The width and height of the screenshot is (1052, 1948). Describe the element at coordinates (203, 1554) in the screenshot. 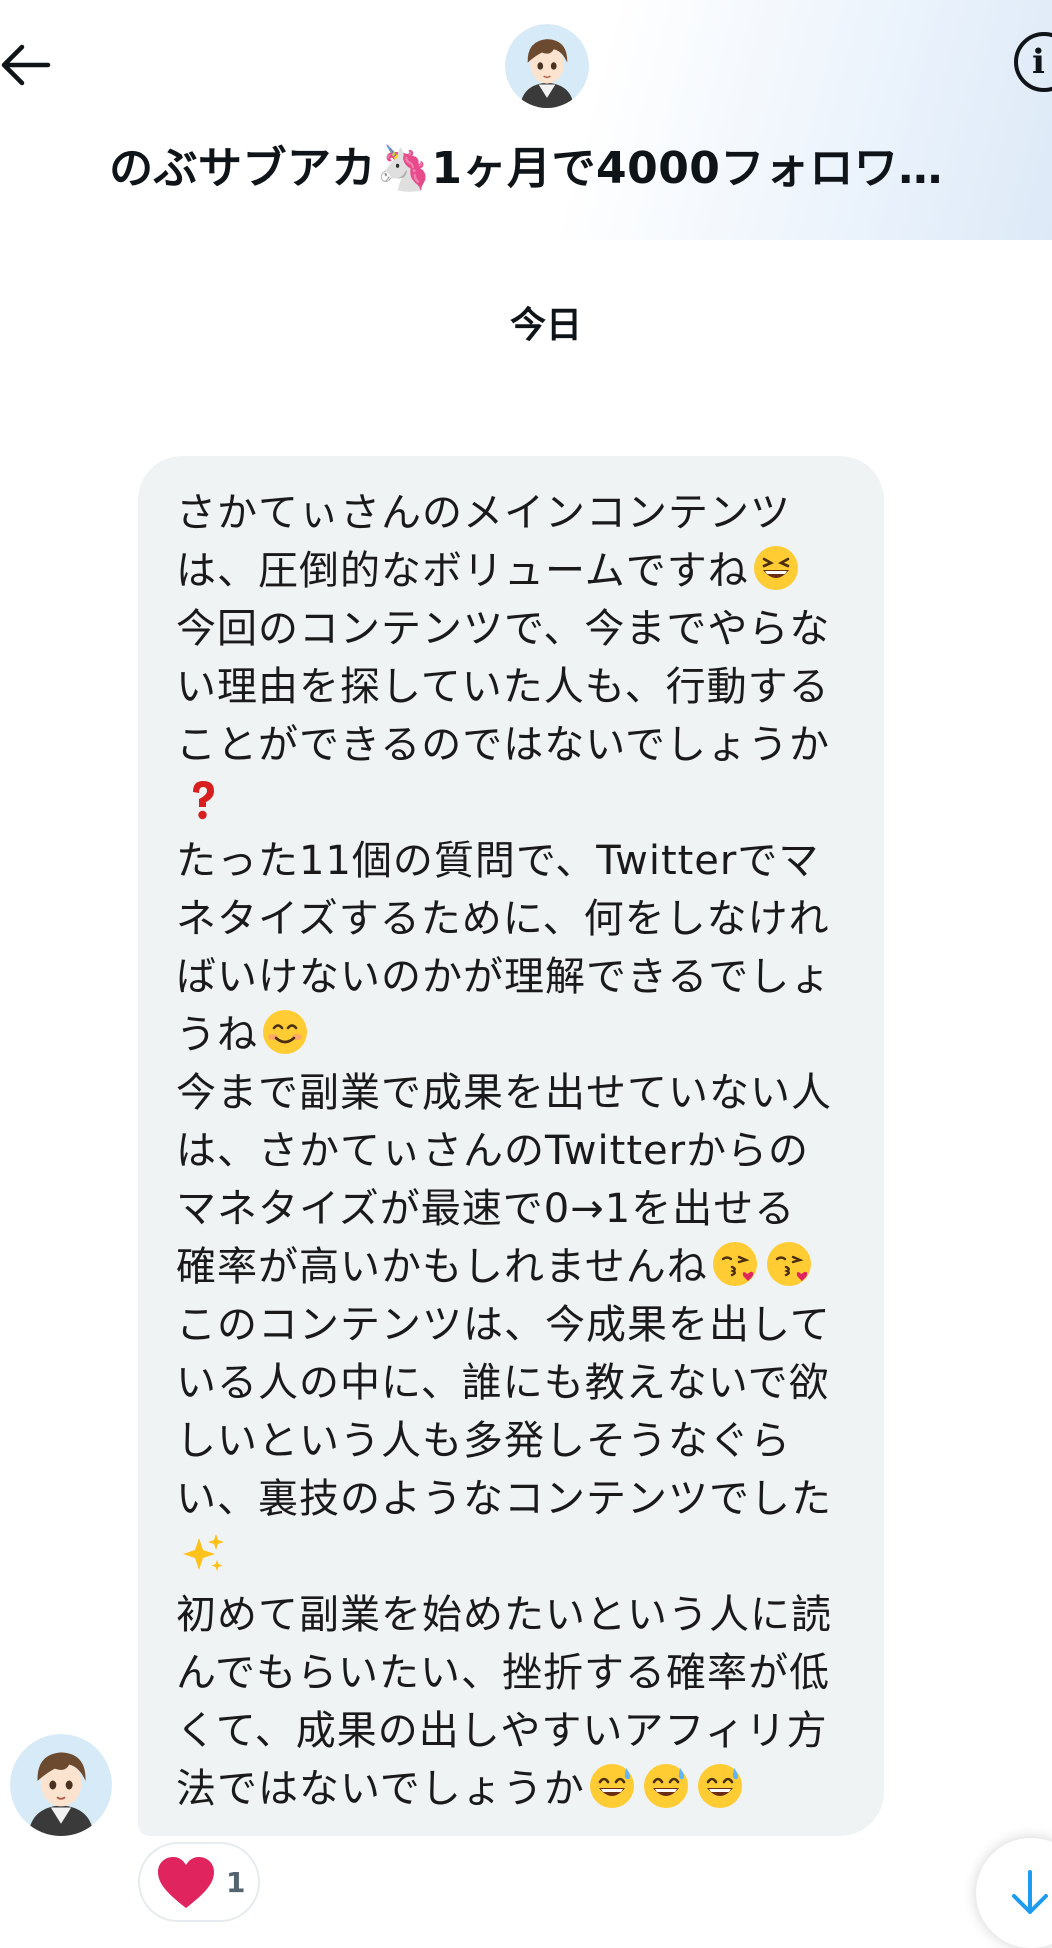

I see `sparkles-emoji` at that location.